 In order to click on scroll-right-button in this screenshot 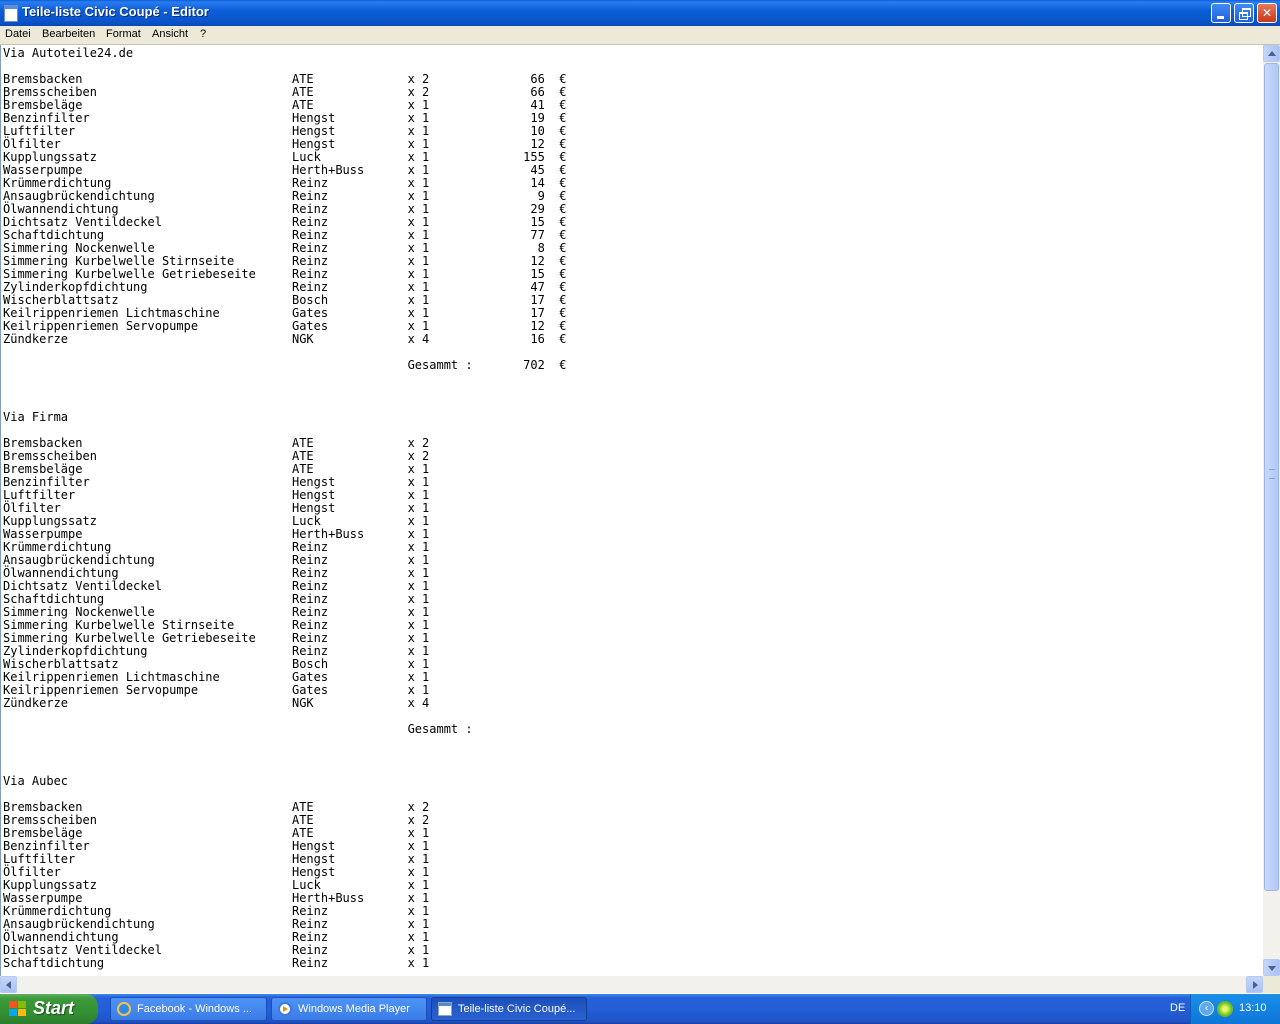, I will do `click(1254, 984)`.